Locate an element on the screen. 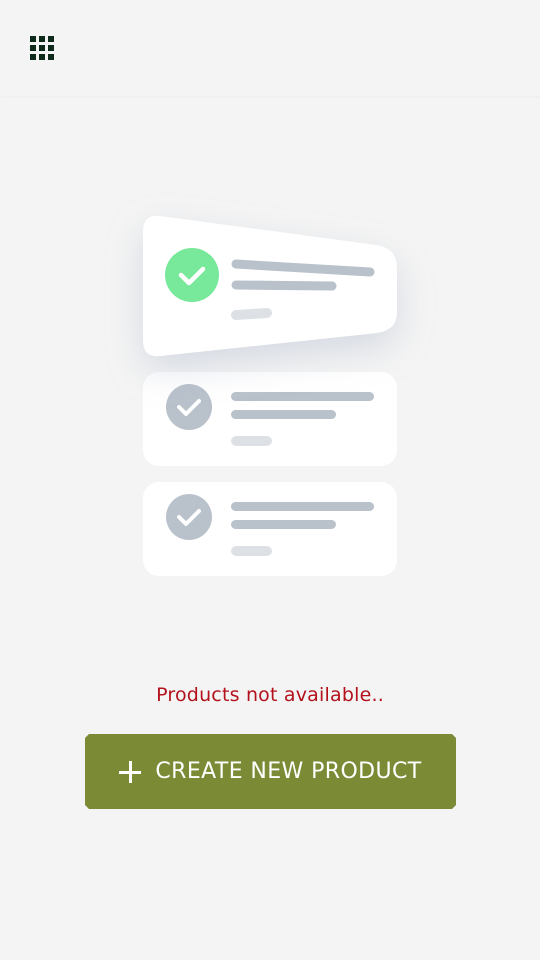  checklist-card-tertiary is located at coordinates (270, 529).